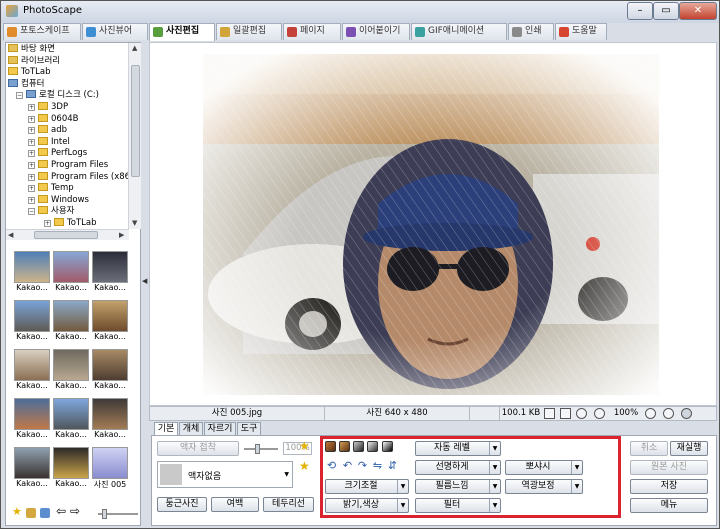  What do you see at coordinates (121, 235) in the screenshot?
I see `scroll-right-icon: ▶` at bounding box center [121, 235].